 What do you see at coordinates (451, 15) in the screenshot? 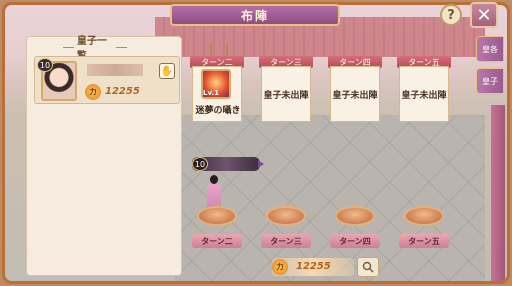
I see `help-icon: ?` at bounding box center [451, 15].